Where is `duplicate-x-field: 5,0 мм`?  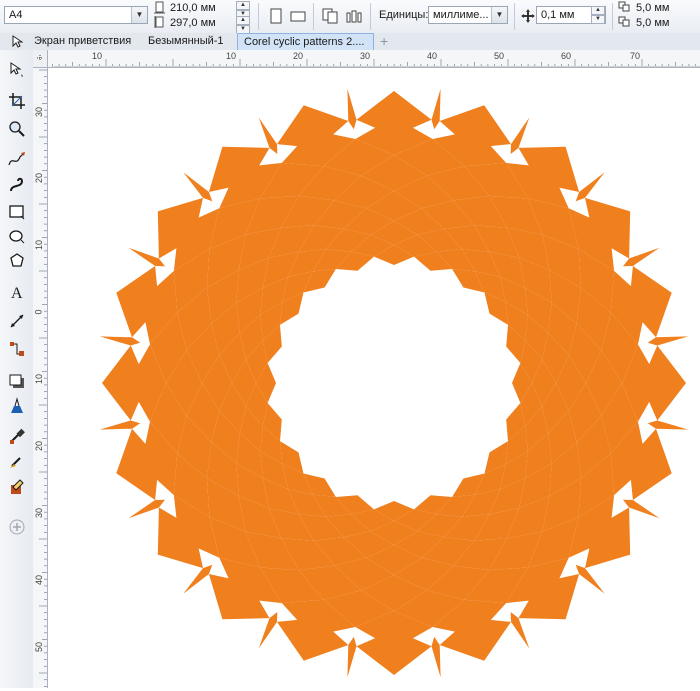
duplicate-x-field: 5,0 мм is located at coordinates (652, 8).